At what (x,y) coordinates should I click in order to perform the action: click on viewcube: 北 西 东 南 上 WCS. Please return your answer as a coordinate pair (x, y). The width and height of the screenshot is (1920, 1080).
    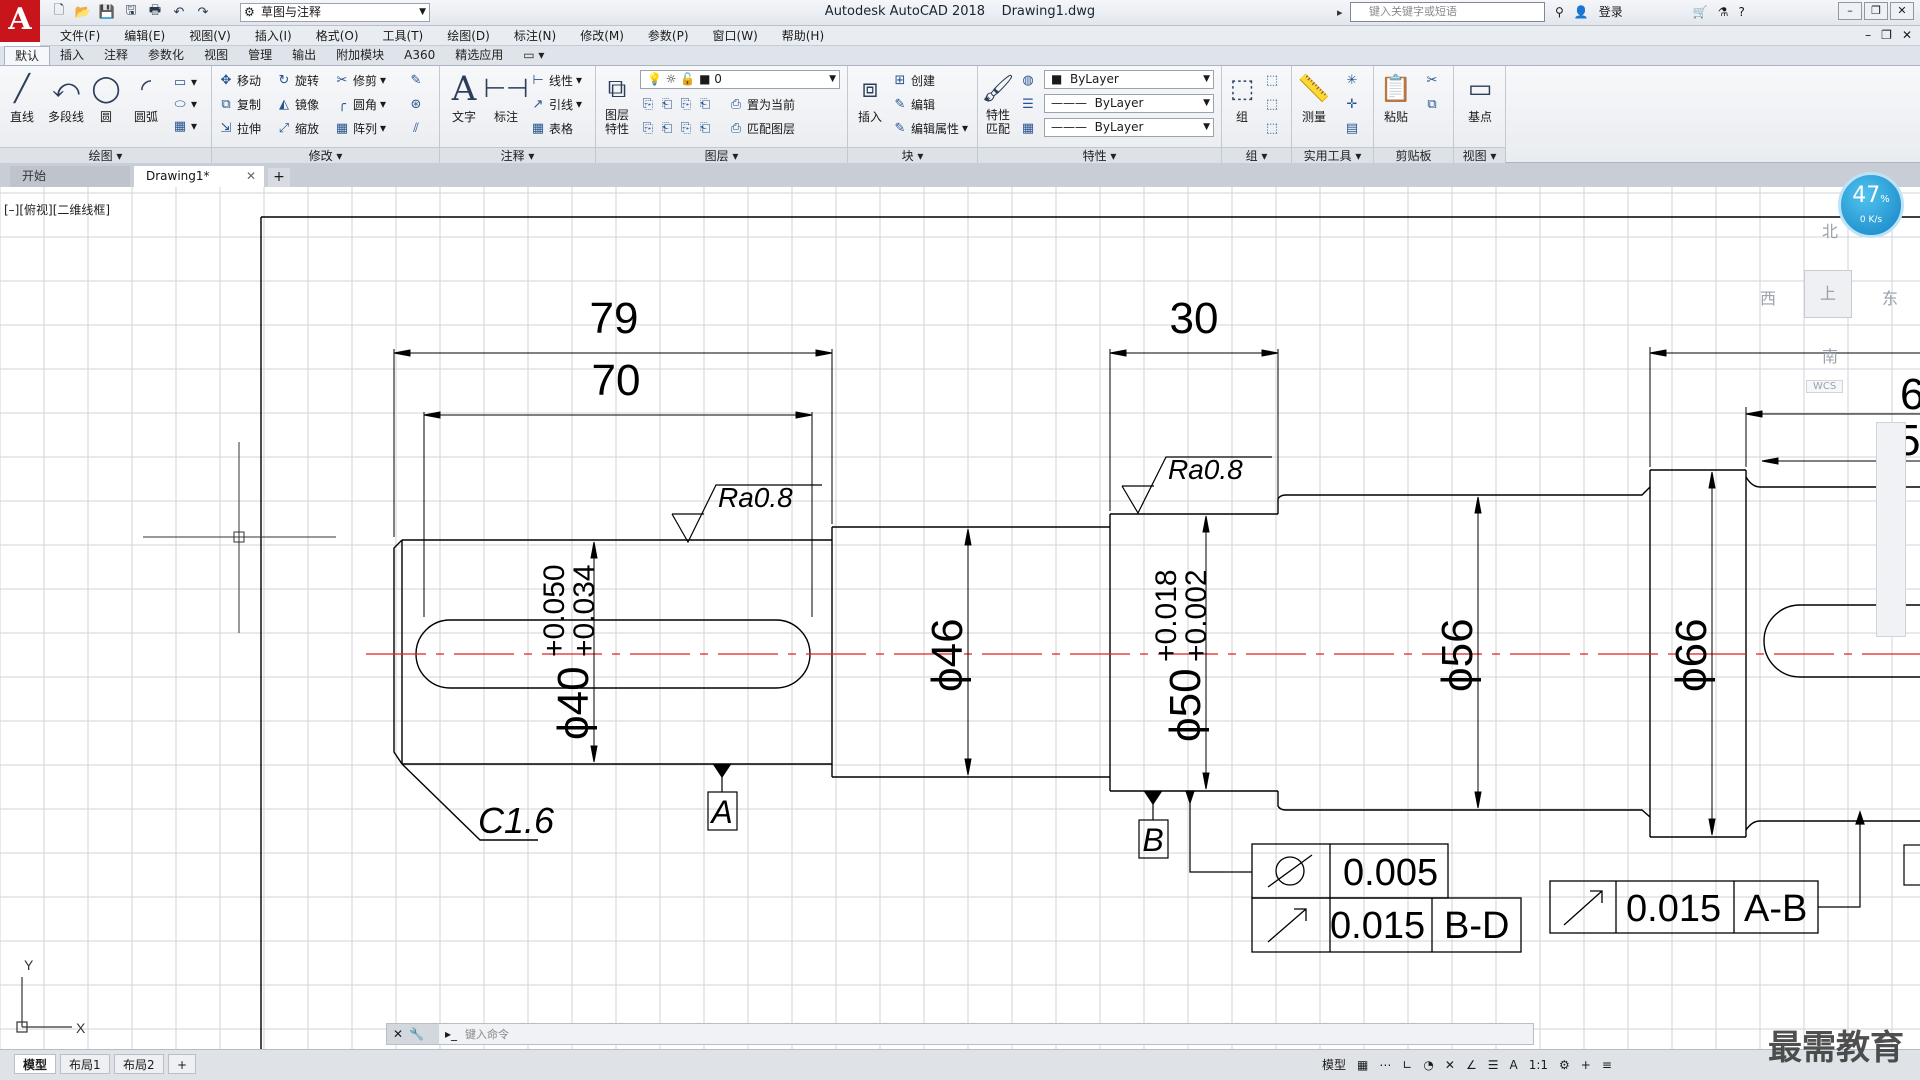
    Looking at the image, I should click on (1830, 301).